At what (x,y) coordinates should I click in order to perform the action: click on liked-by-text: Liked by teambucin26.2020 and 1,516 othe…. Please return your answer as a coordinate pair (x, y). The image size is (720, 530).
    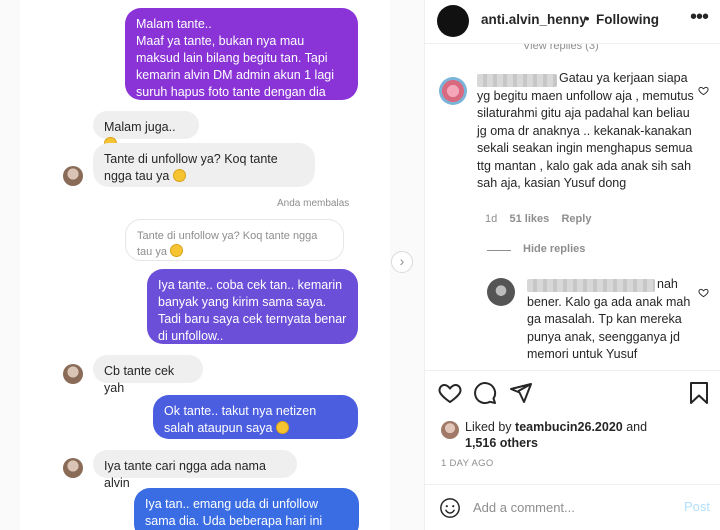
    Looking at the image, I should click on (585, 435).